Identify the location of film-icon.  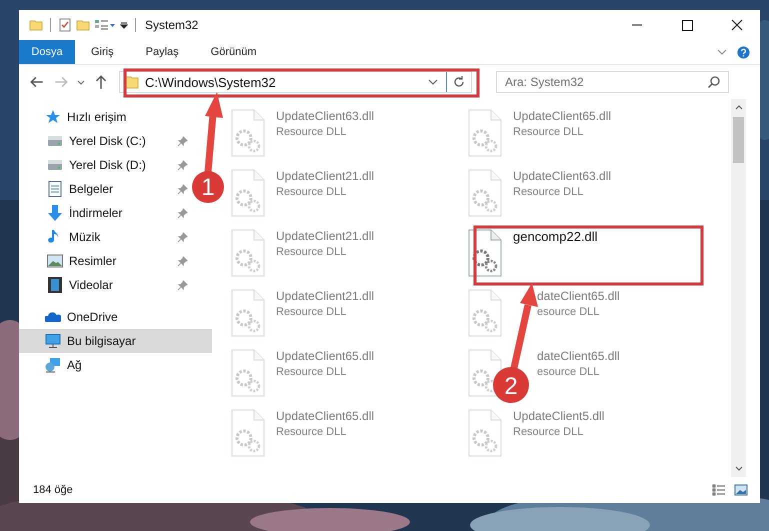
(55, 285).